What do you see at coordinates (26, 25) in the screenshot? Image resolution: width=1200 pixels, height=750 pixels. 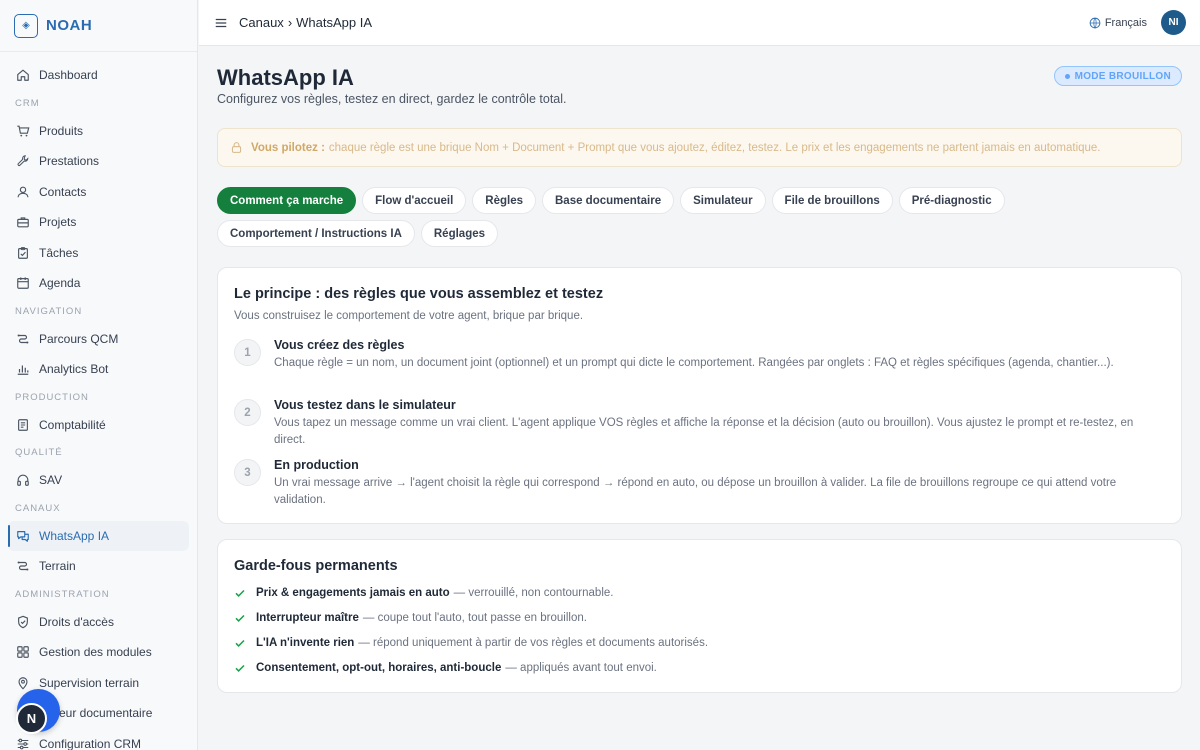 I see `logo-icon: ◈` at bounding box center [26, 25].